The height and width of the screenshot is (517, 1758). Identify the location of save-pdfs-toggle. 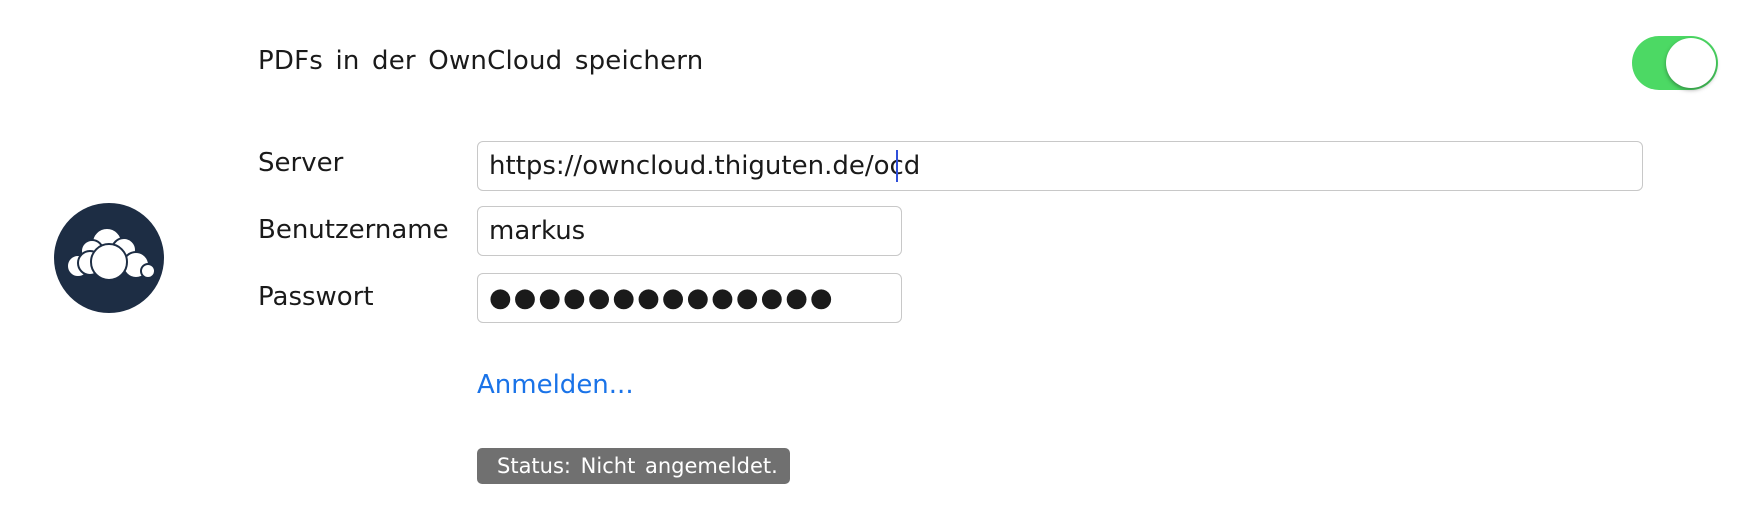
(1675, 63).